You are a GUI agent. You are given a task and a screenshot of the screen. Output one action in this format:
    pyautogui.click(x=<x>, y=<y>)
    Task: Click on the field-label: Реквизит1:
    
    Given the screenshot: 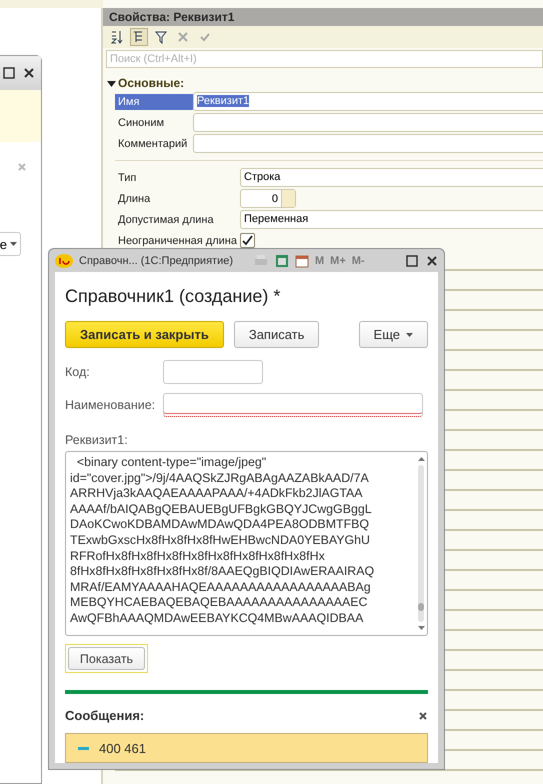 What is the action you would take?
    pyautogui.click(x=97, y=440)
    